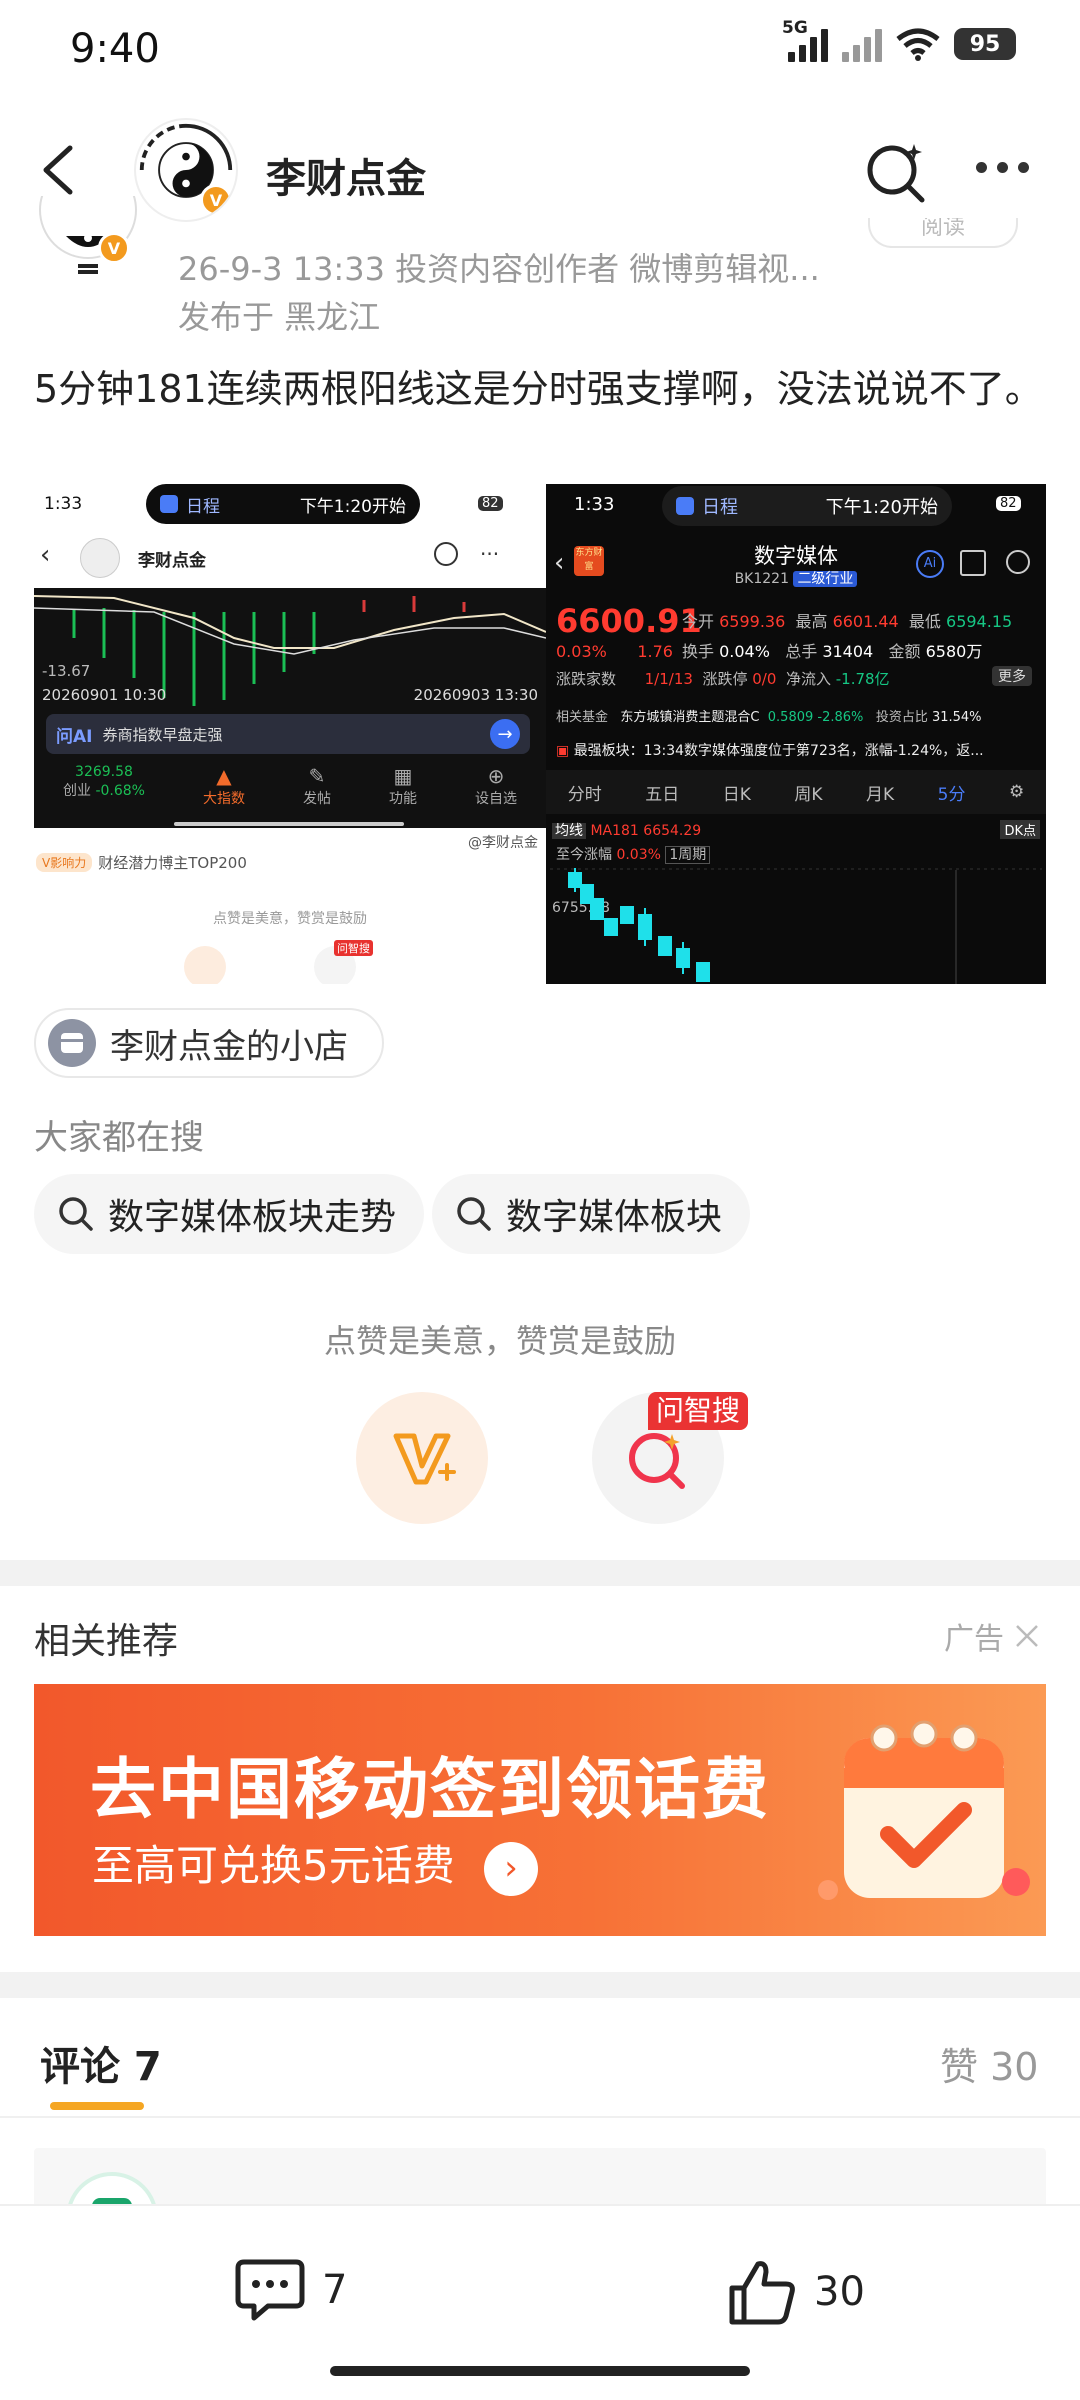 This screenshot has height=2400, width=1080. Describe the element at coordinates (430, 1789) in the screenshot. I see `banner-title: 去中国移动签到领话费` at that location.